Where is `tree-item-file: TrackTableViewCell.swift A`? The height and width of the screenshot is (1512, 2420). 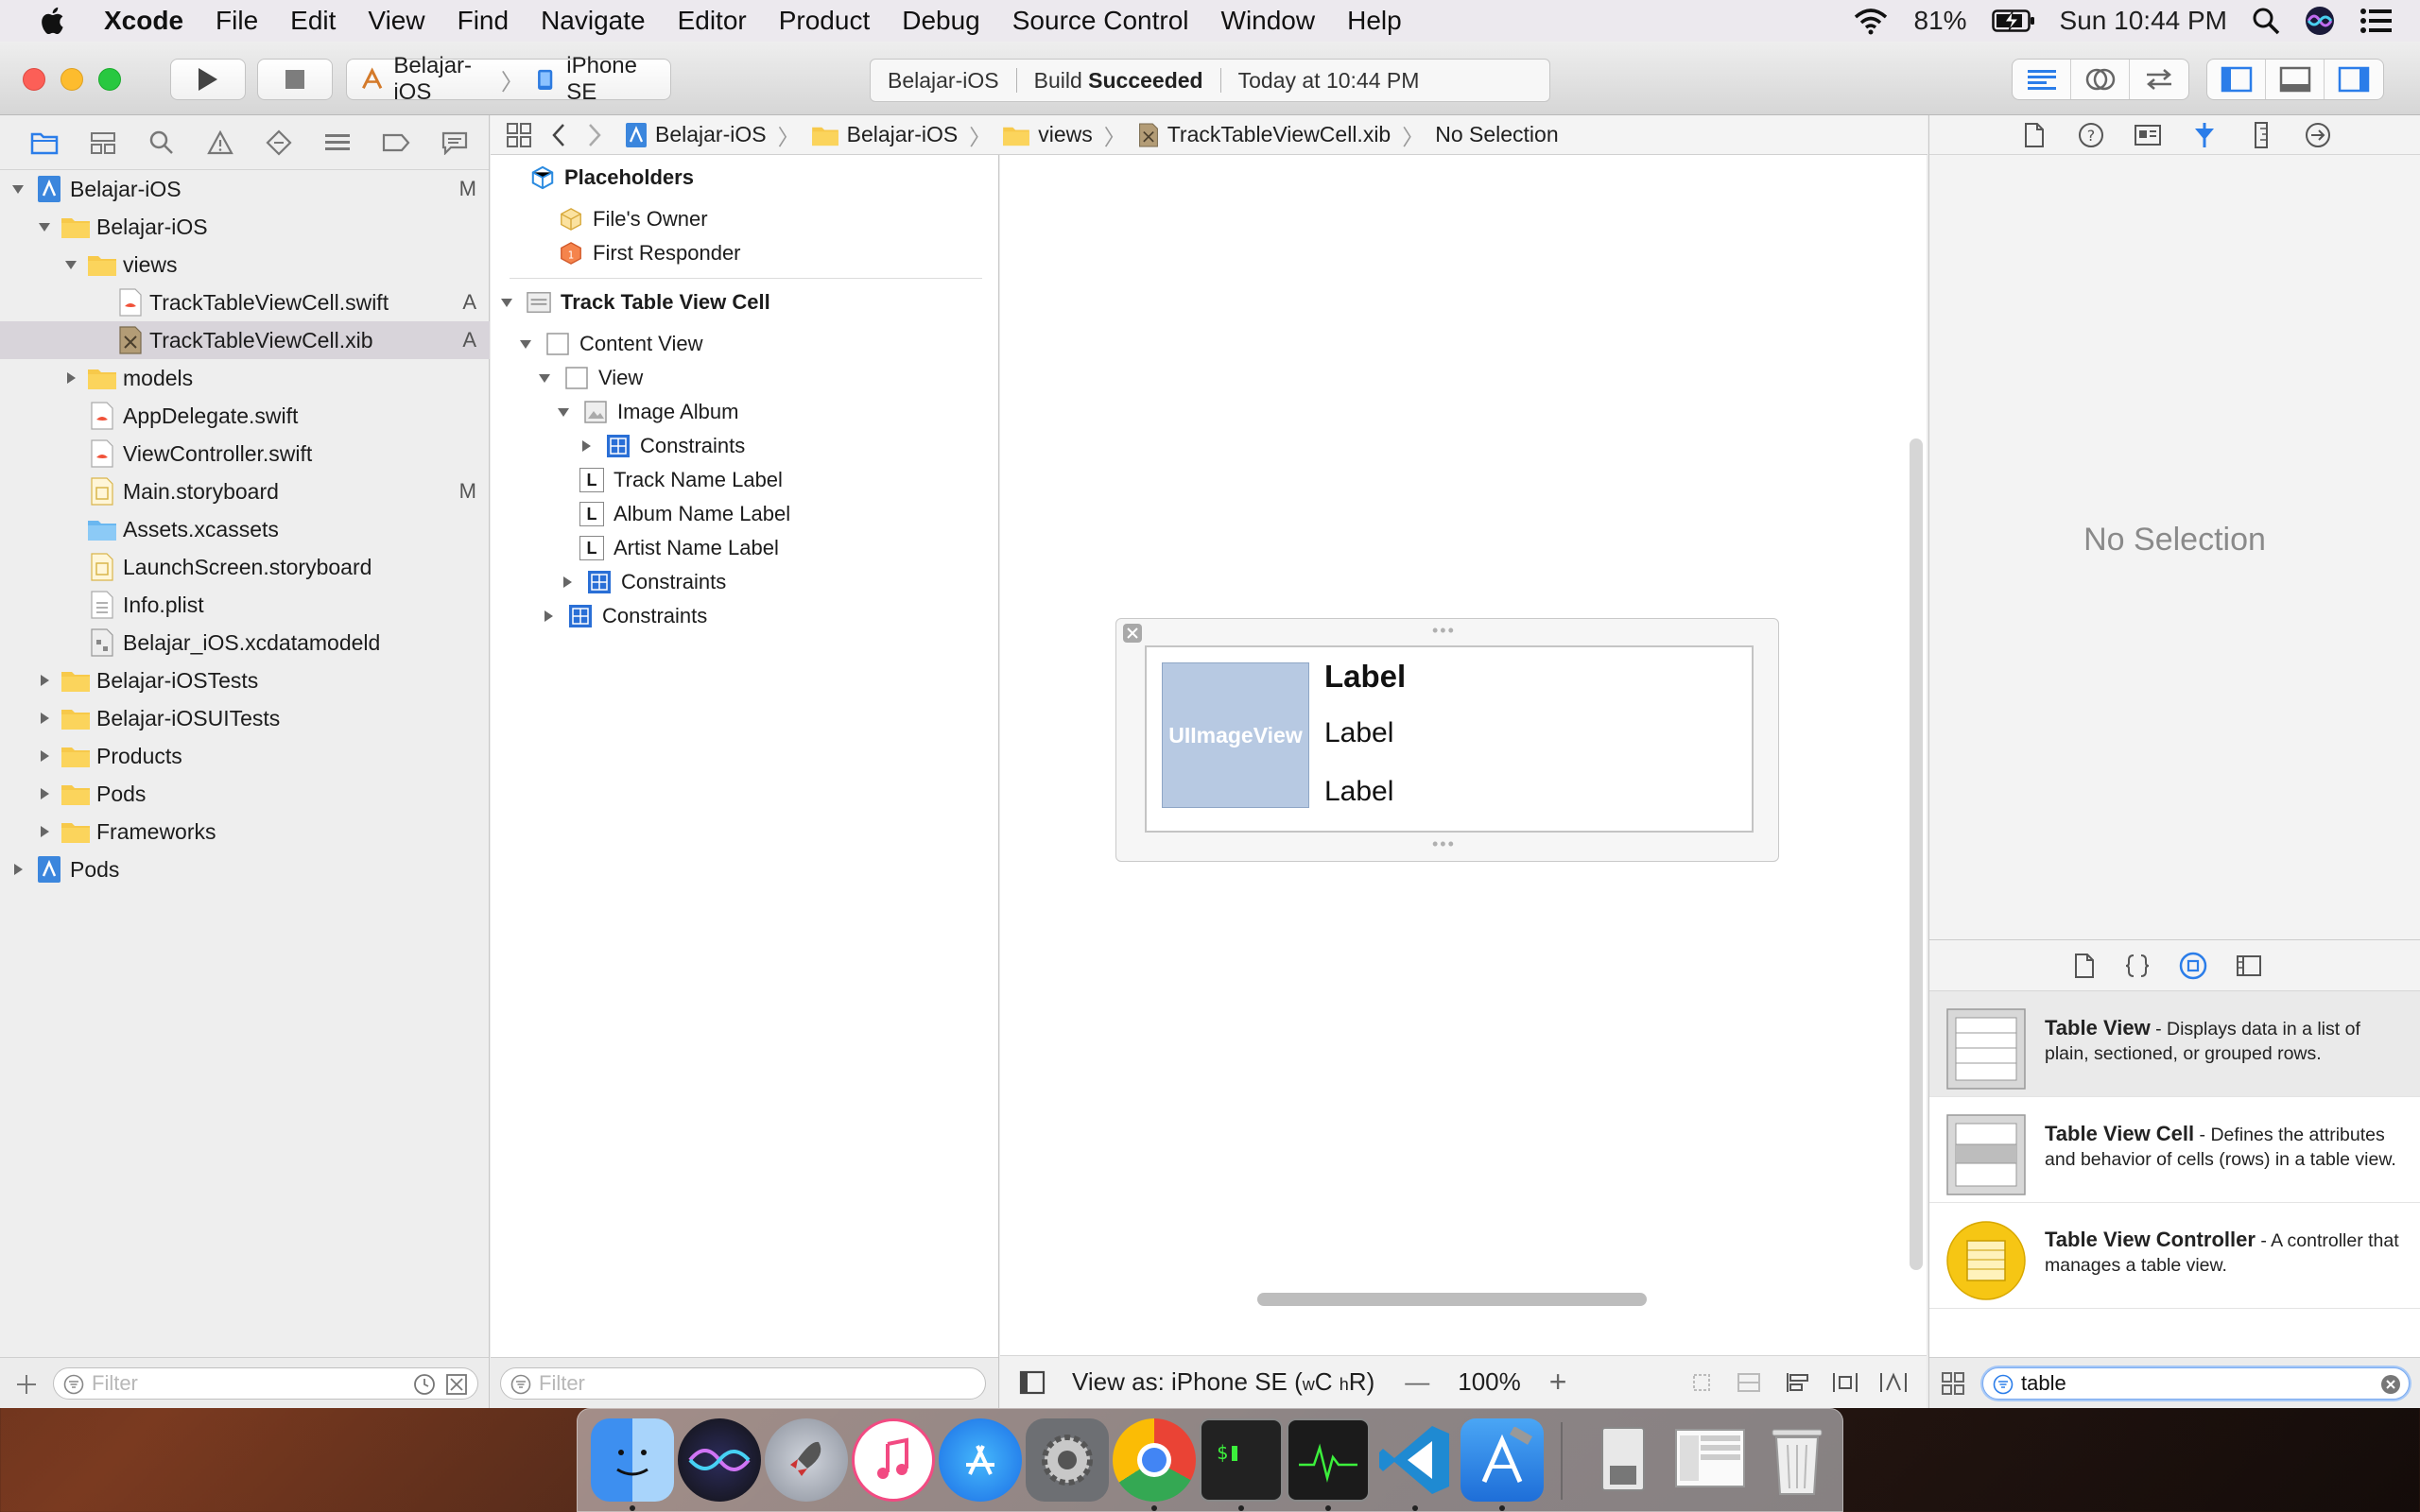
tree-item-file: TrackTableViewCell.swift A is located at coordinates (245, 302).